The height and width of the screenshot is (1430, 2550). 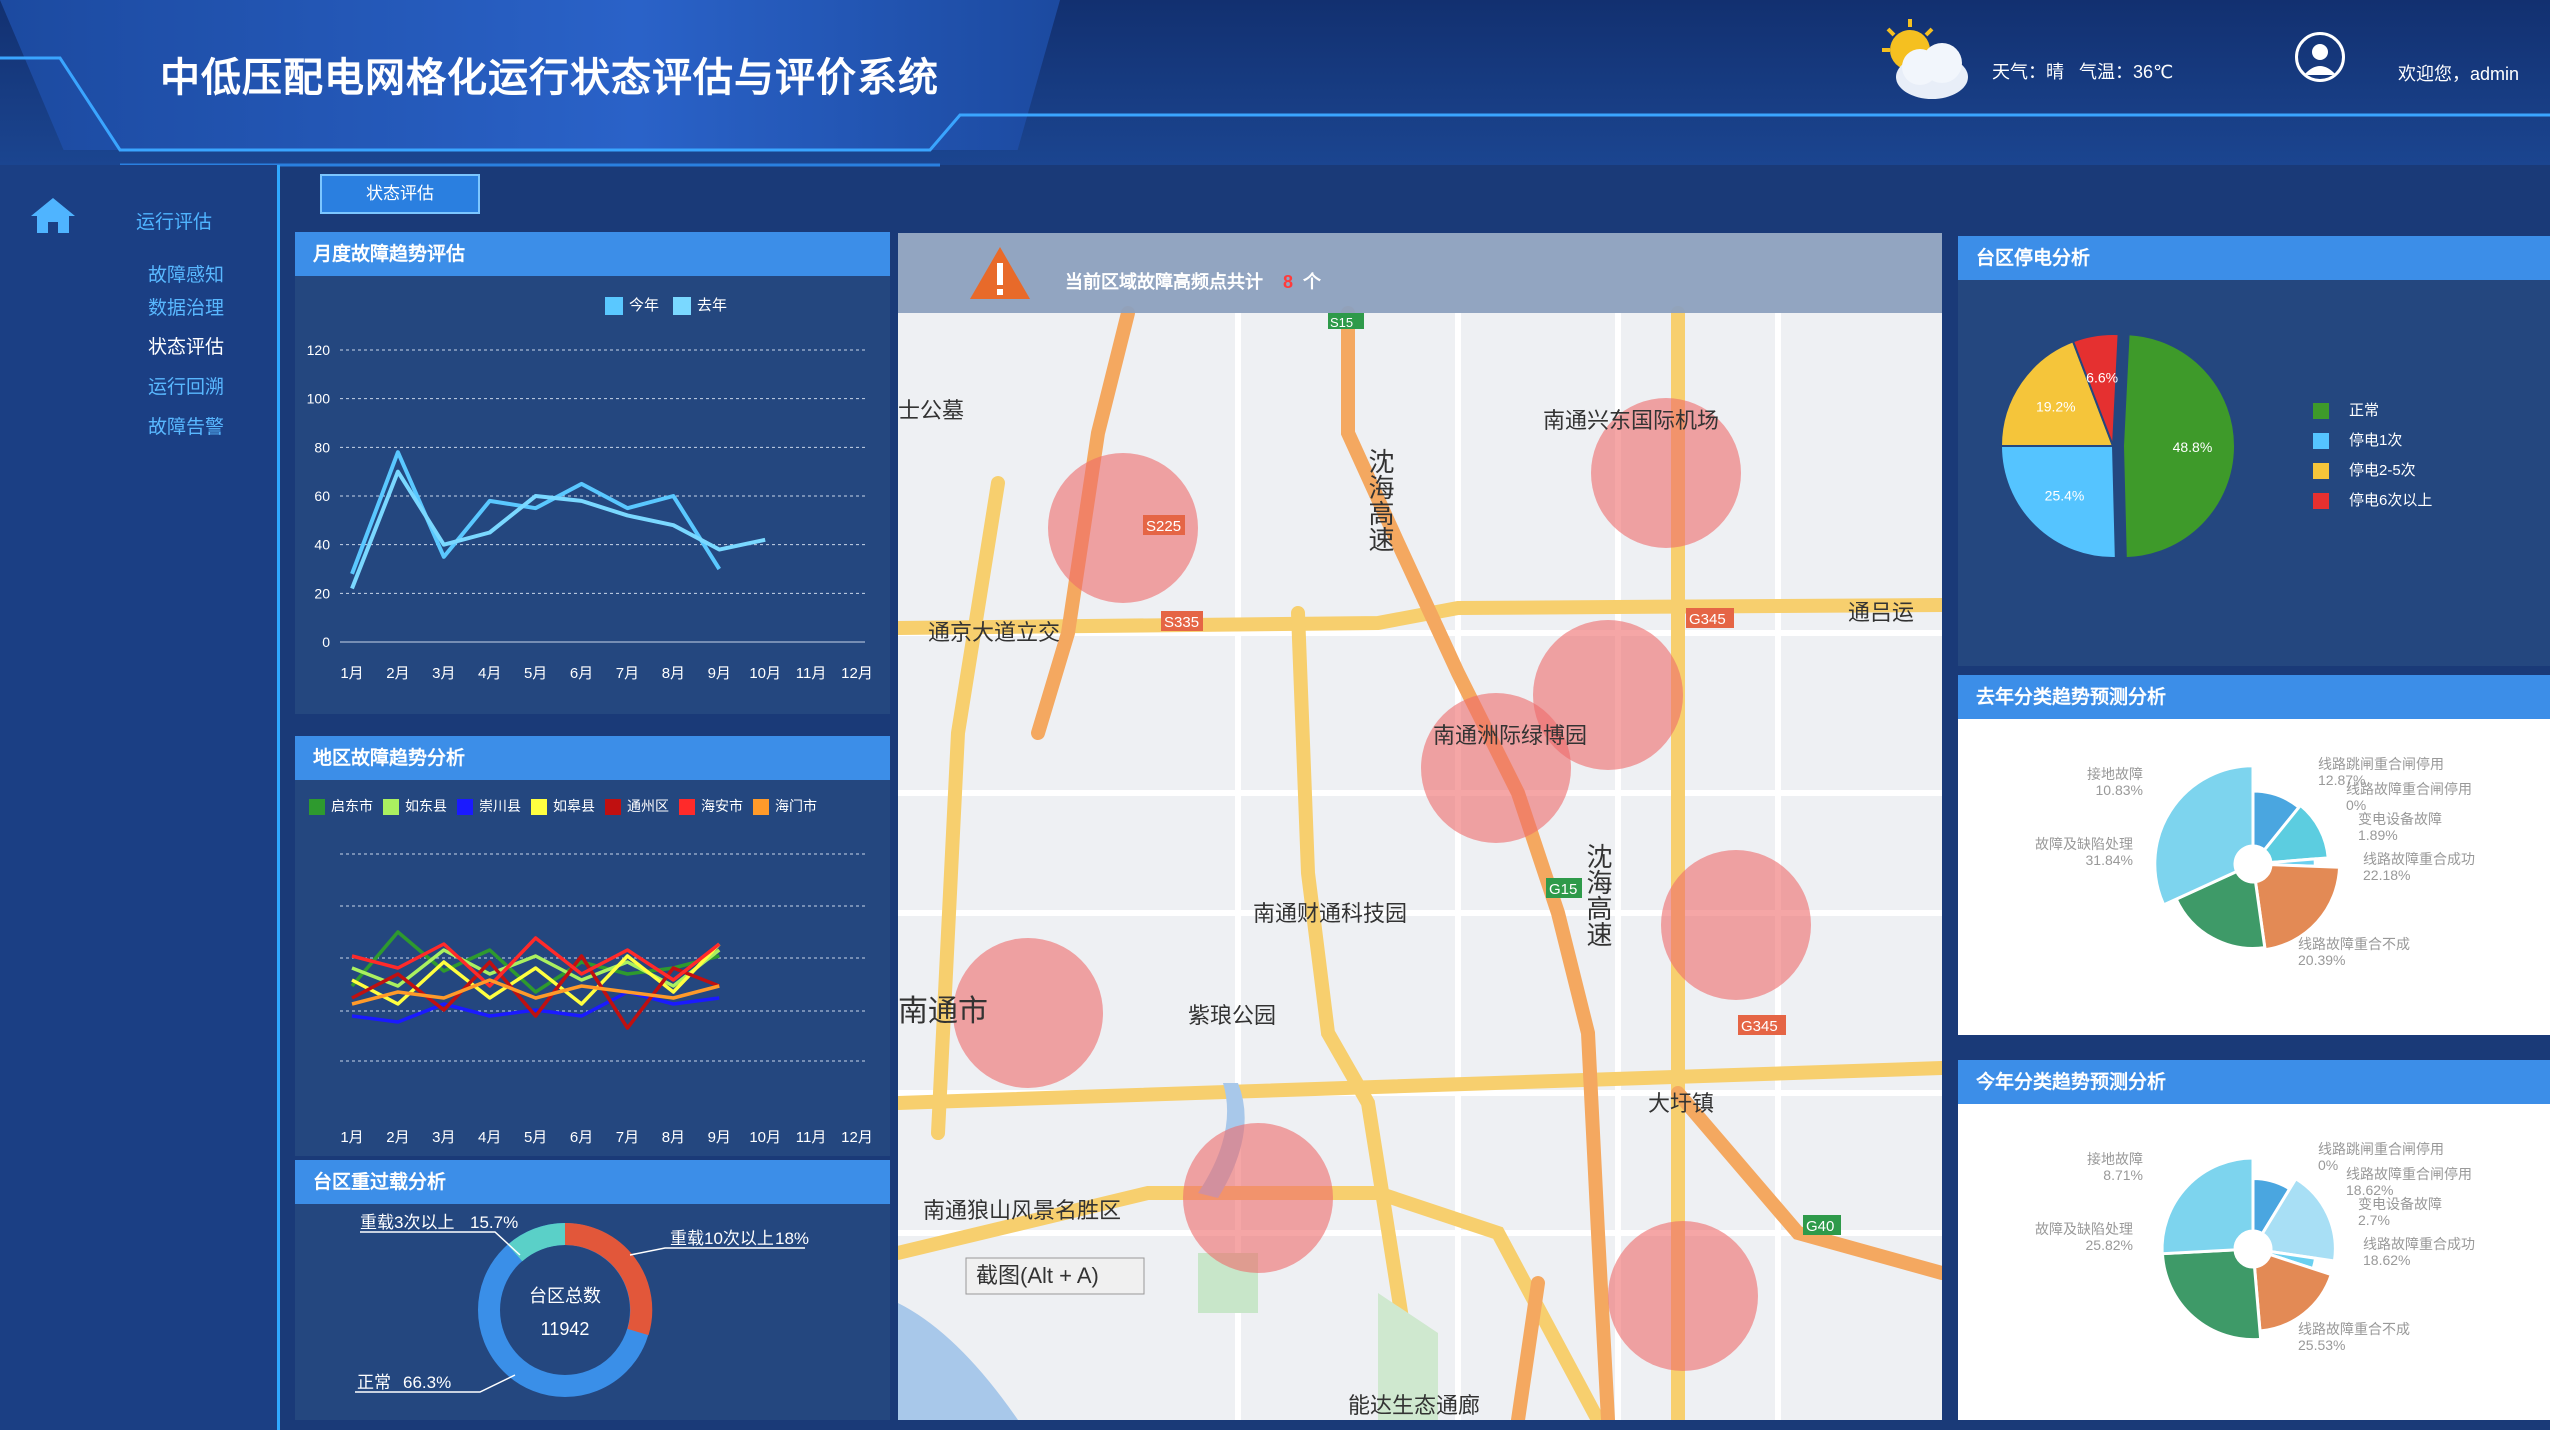 I want to click on map-label-town: 大圩镇, so click(x=1681, y=1103).